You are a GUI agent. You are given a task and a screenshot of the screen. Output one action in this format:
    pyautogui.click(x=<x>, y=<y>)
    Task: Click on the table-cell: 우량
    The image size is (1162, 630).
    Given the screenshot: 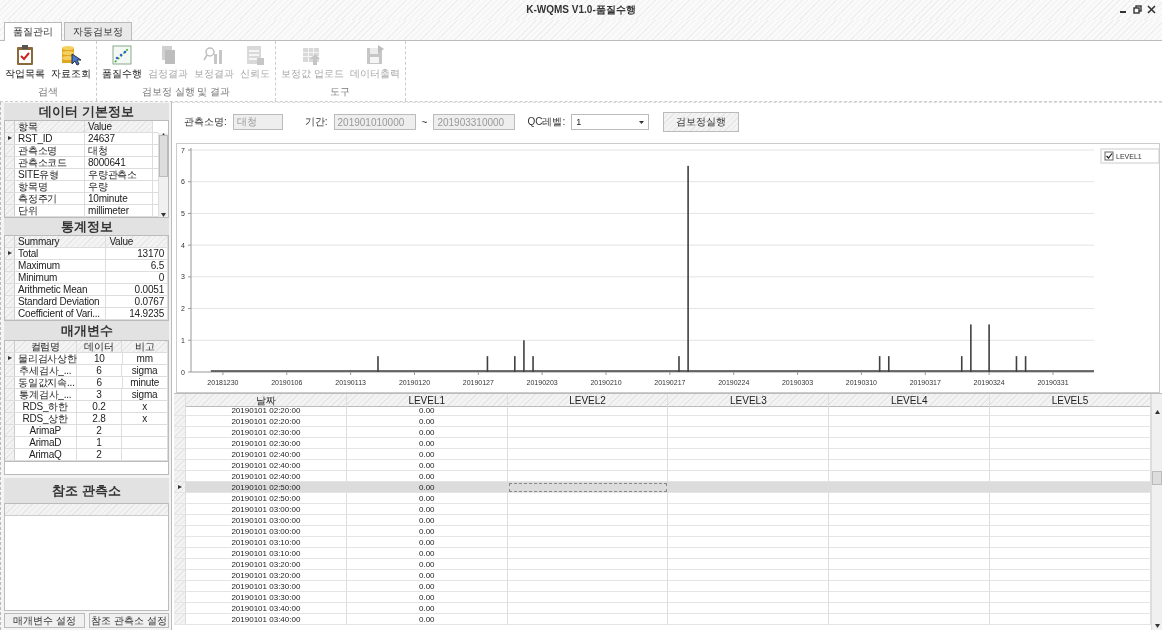 What is the action you would take?
    pyautogui.click(x=119, y=186)
    